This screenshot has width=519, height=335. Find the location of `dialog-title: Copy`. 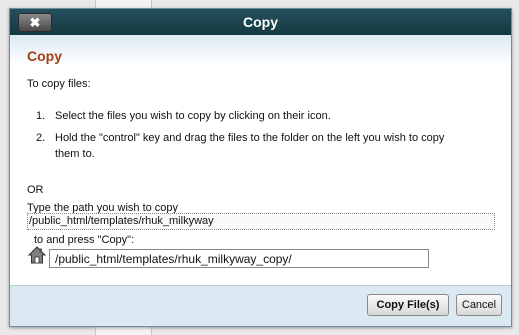

dialog-title: Copy is located at coordinates (260, 22).